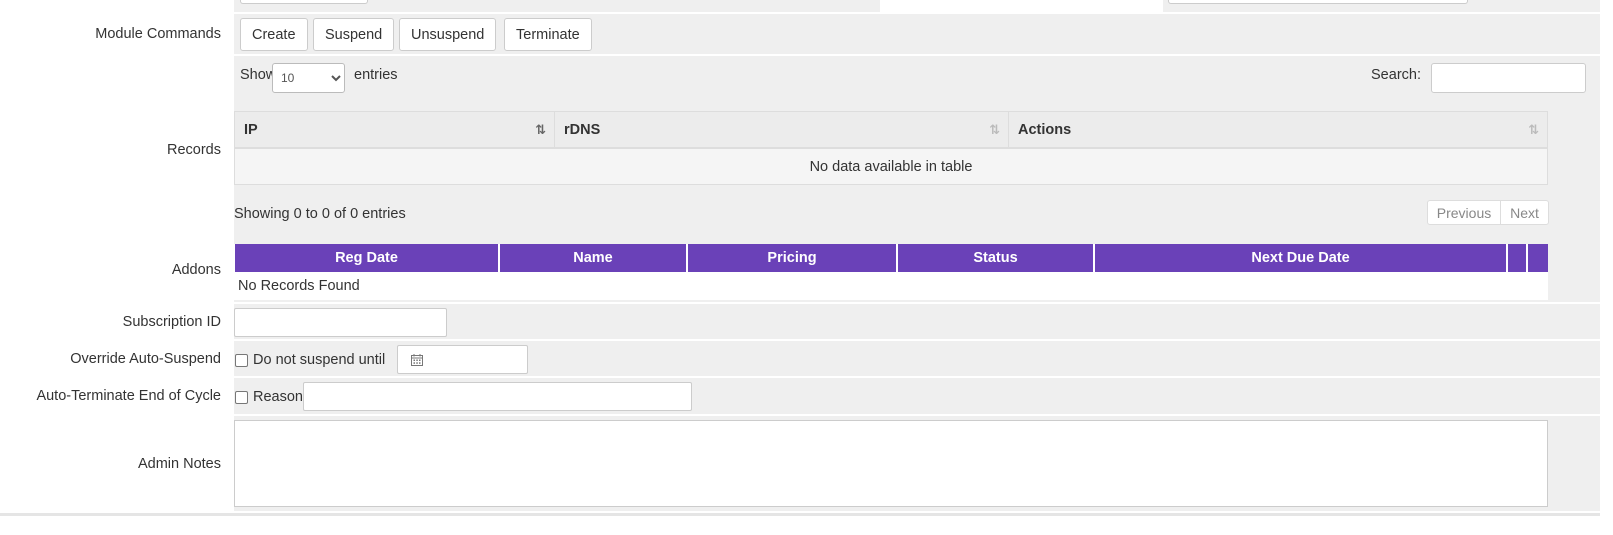  What do you see at coordinates (1045, 130) in the screenshot?
I see `column-header-actions-label: Actions` at bounding box center [1045, 130].